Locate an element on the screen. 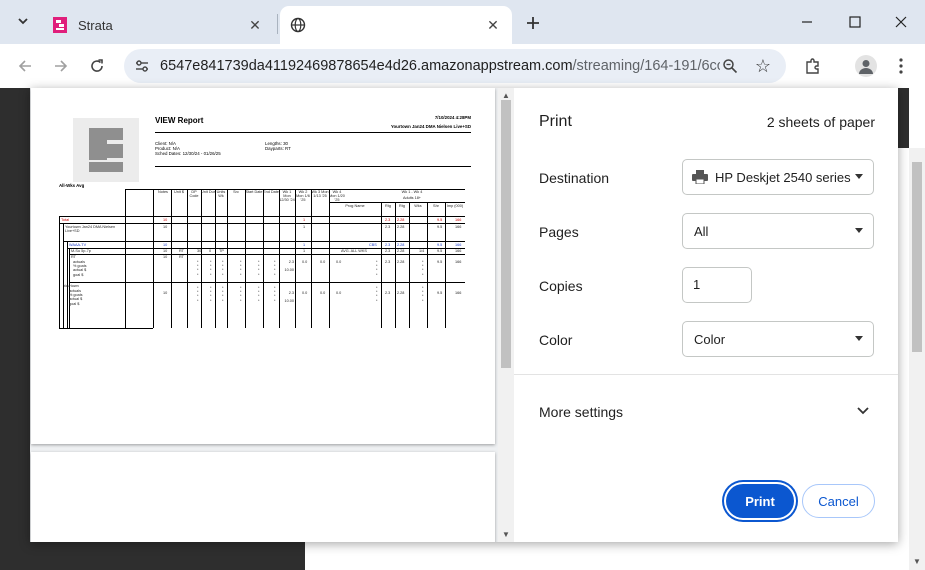  menu-button is located at coordinates (901, 66).